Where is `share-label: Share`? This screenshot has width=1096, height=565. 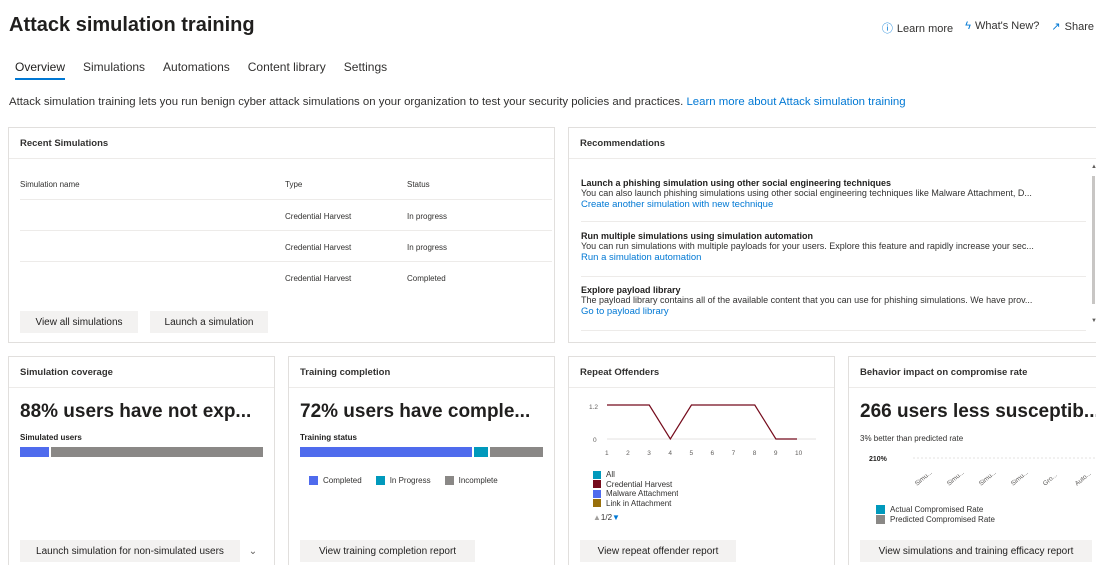 share-label: Share is located at coordinates (1079, 27).